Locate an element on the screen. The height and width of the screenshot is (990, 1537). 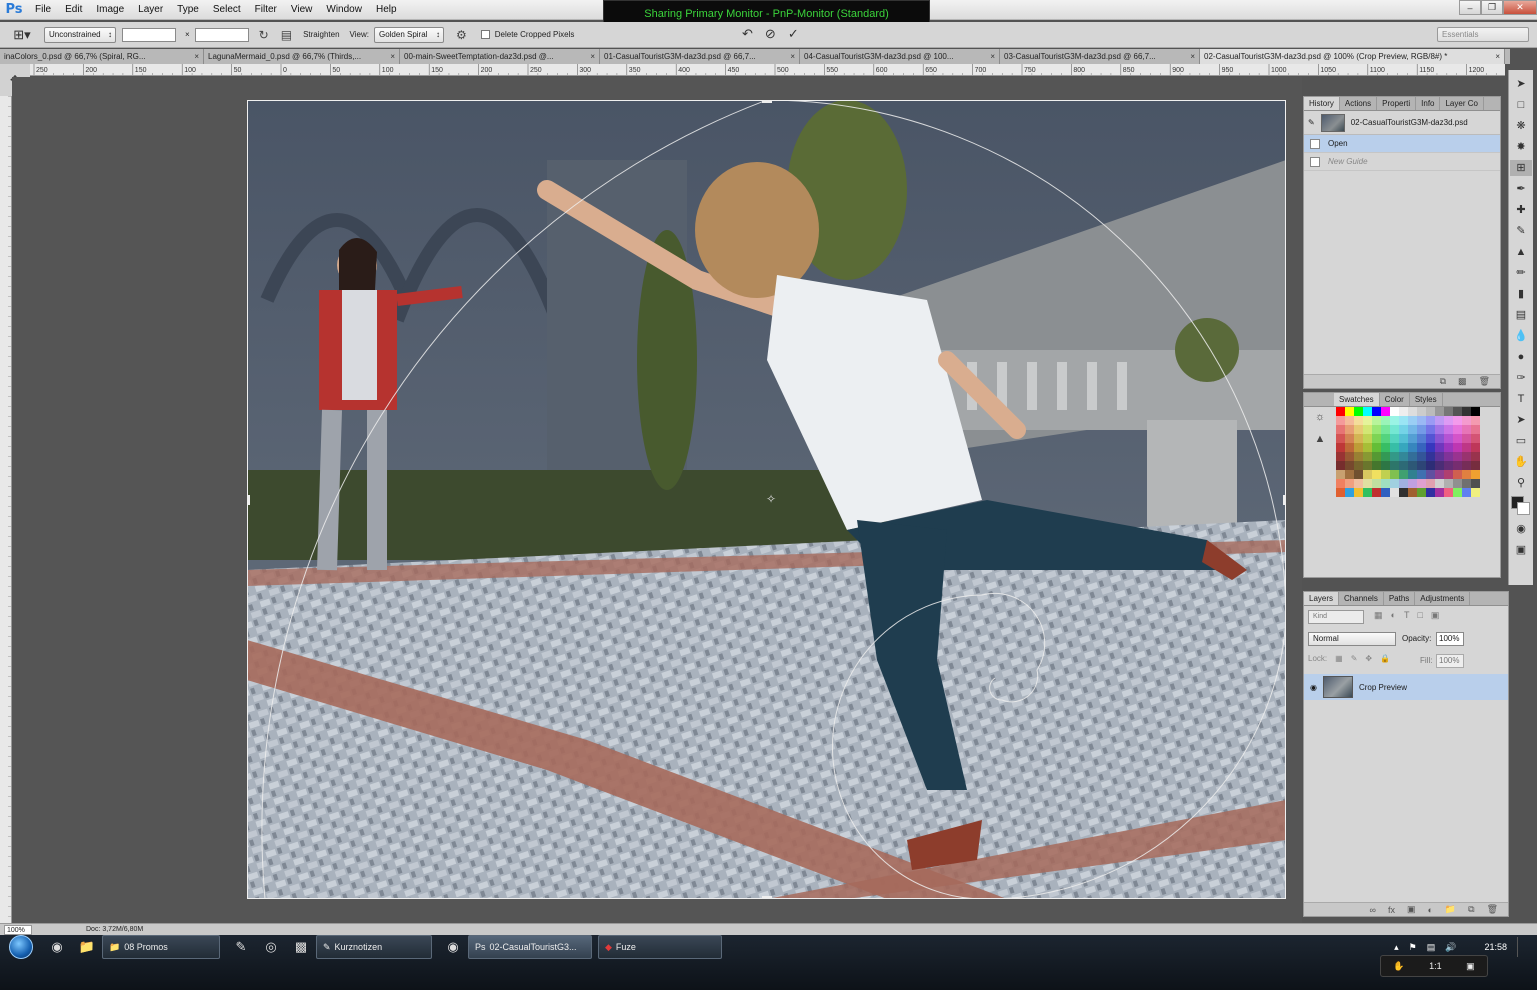
menu-view: View is located at coordinates (302, 10).